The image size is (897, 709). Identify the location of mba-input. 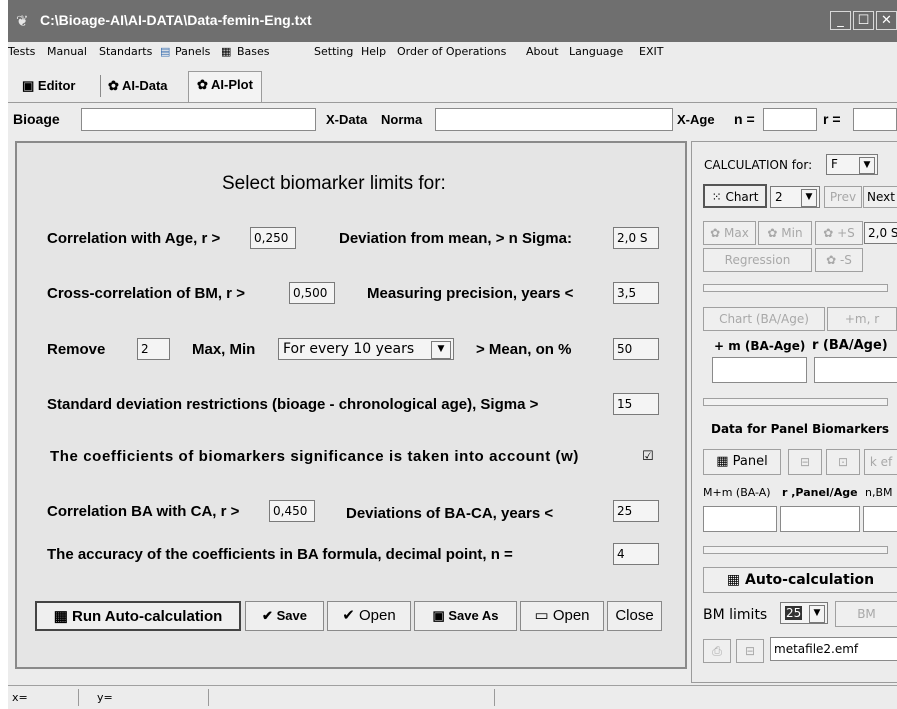
(740, 519).